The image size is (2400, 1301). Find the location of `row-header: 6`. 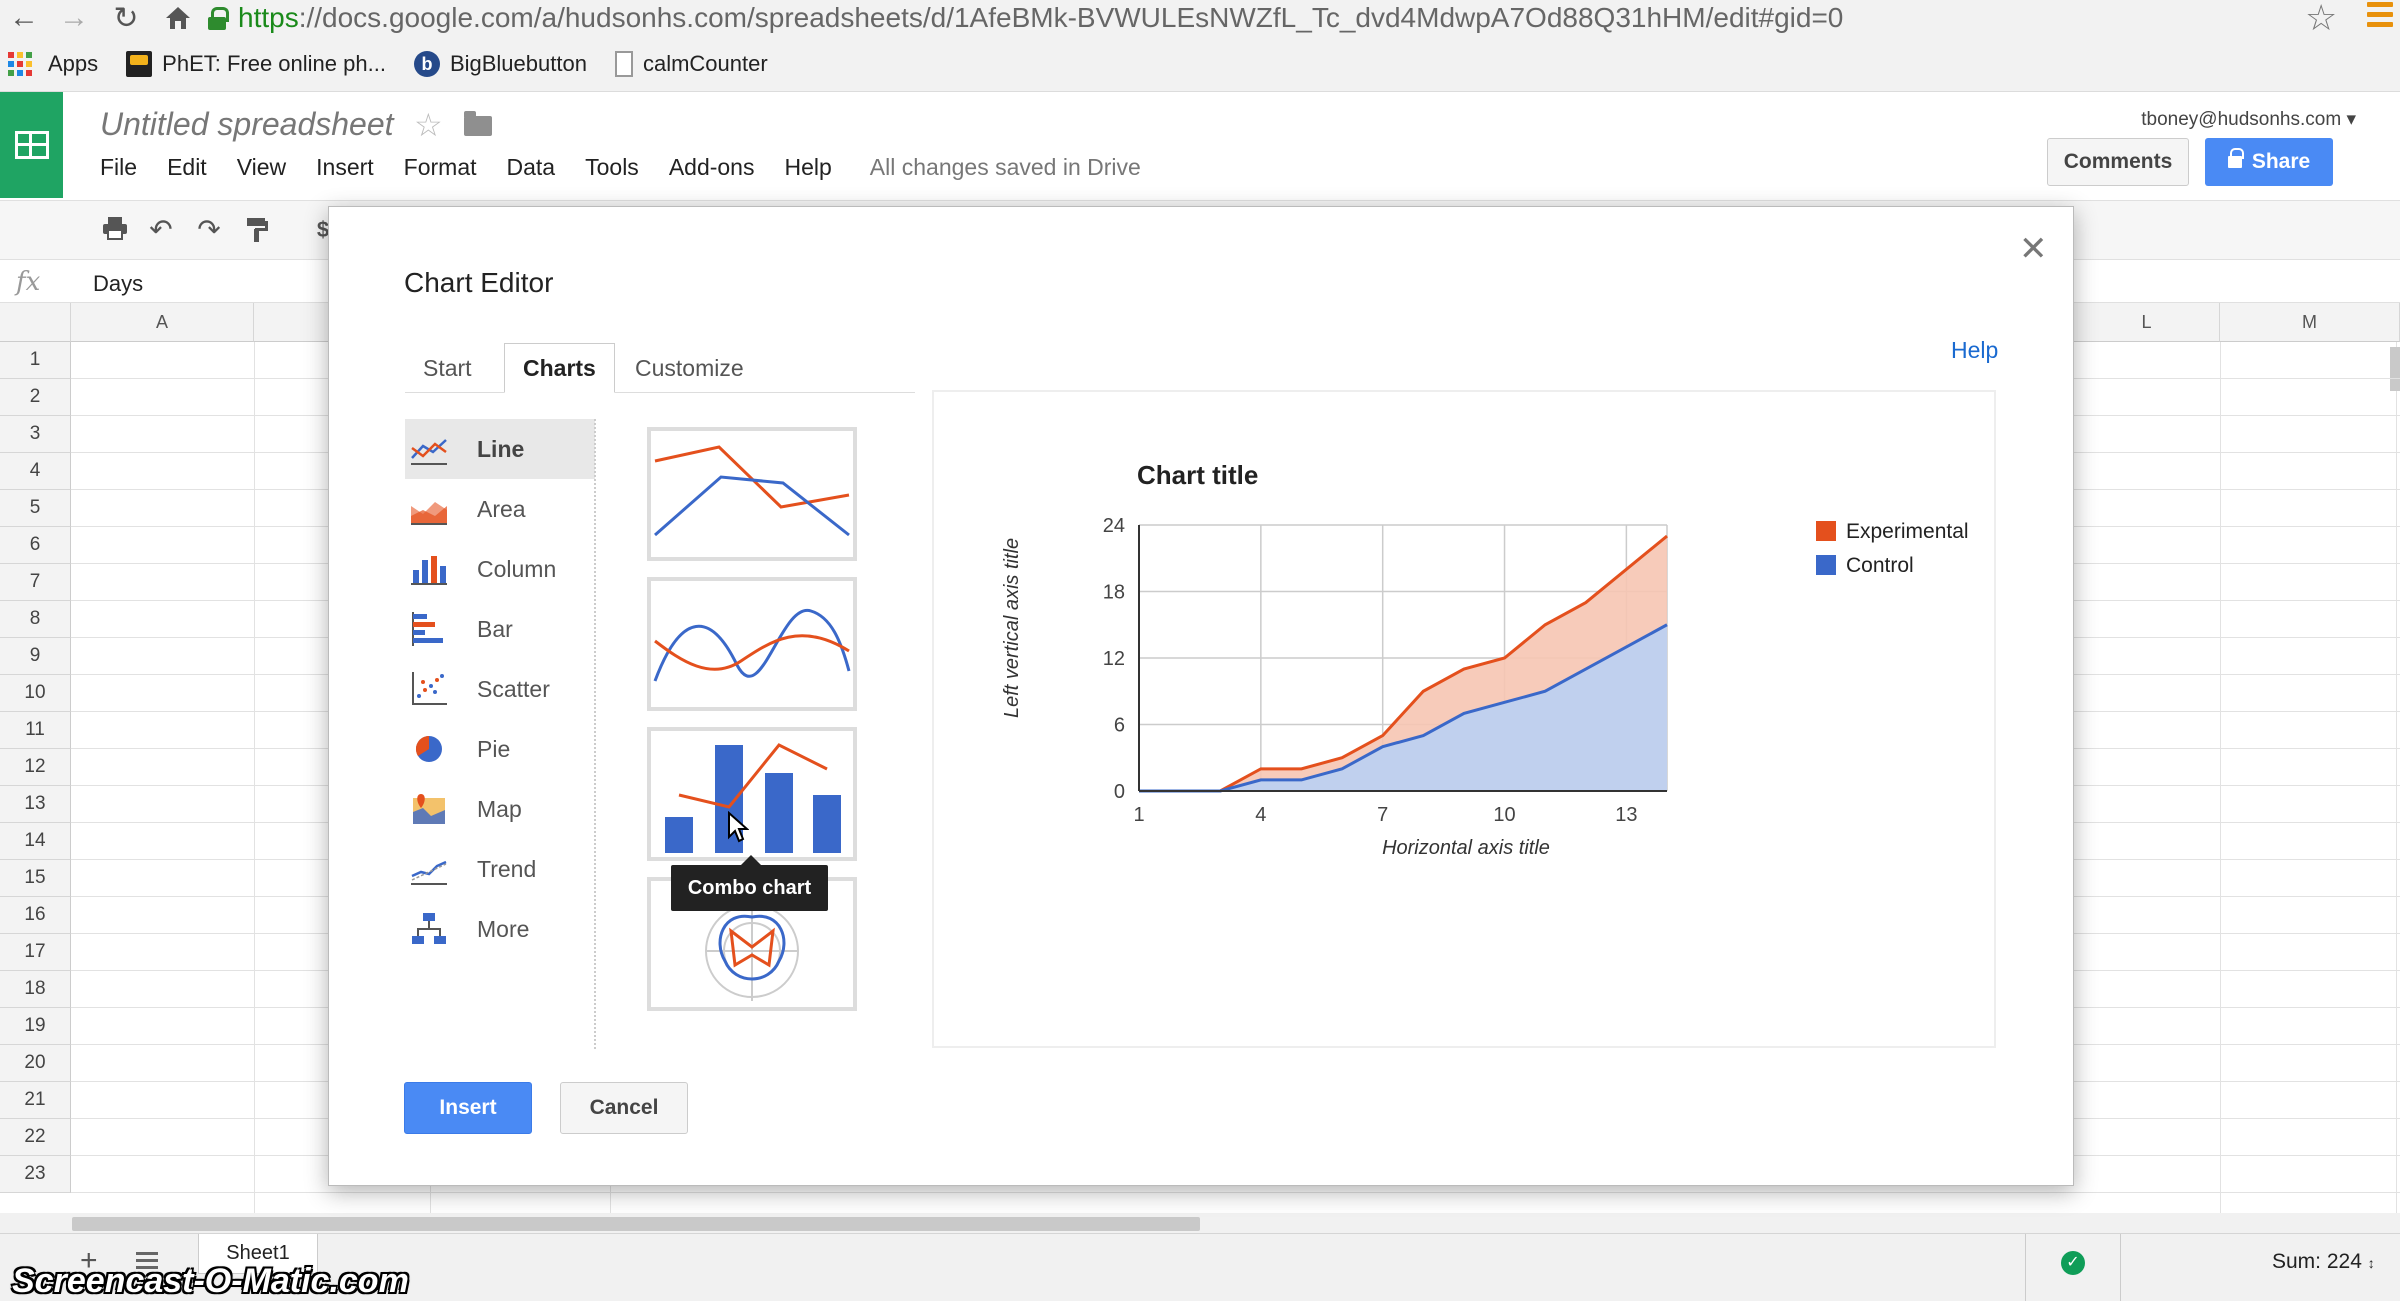

row-header: 6 is located at coordinates (35, 545).